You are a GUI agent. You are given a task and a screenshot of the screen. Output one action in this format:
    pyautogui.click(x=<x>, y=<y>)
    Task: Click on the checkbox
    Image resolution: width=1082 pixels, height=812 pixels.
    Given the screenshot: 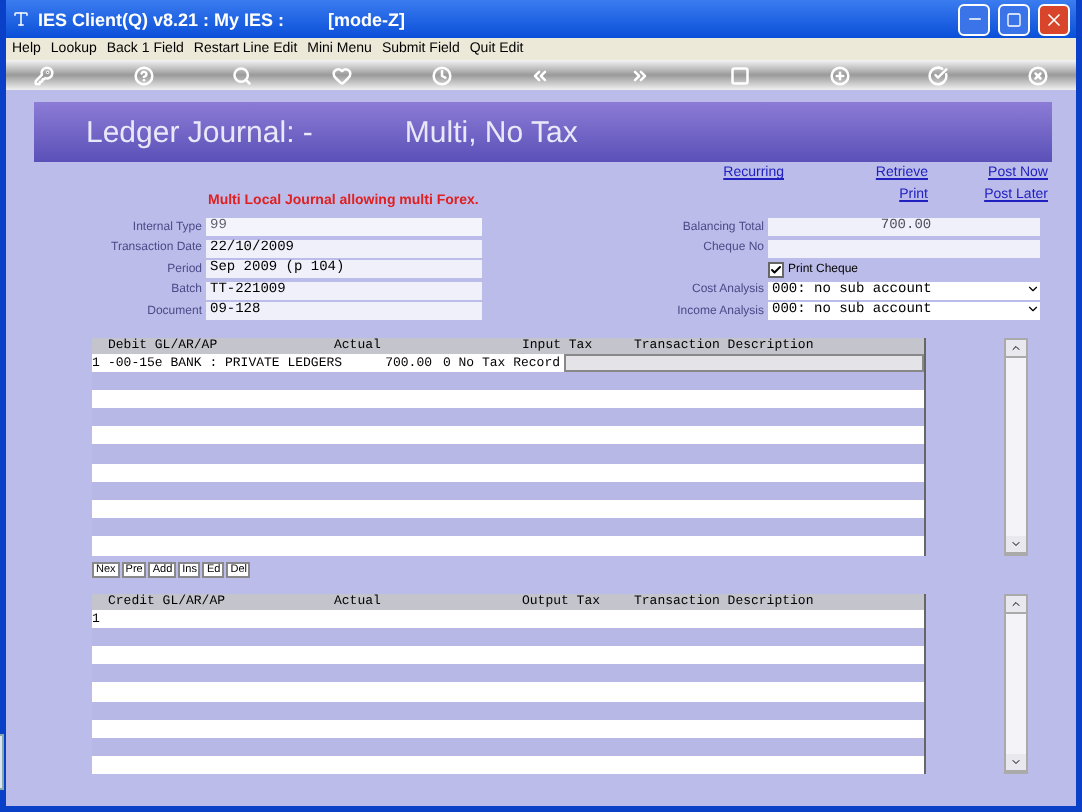 What is the action you would take?
    pyautogui.click(x=776, y=269)
    